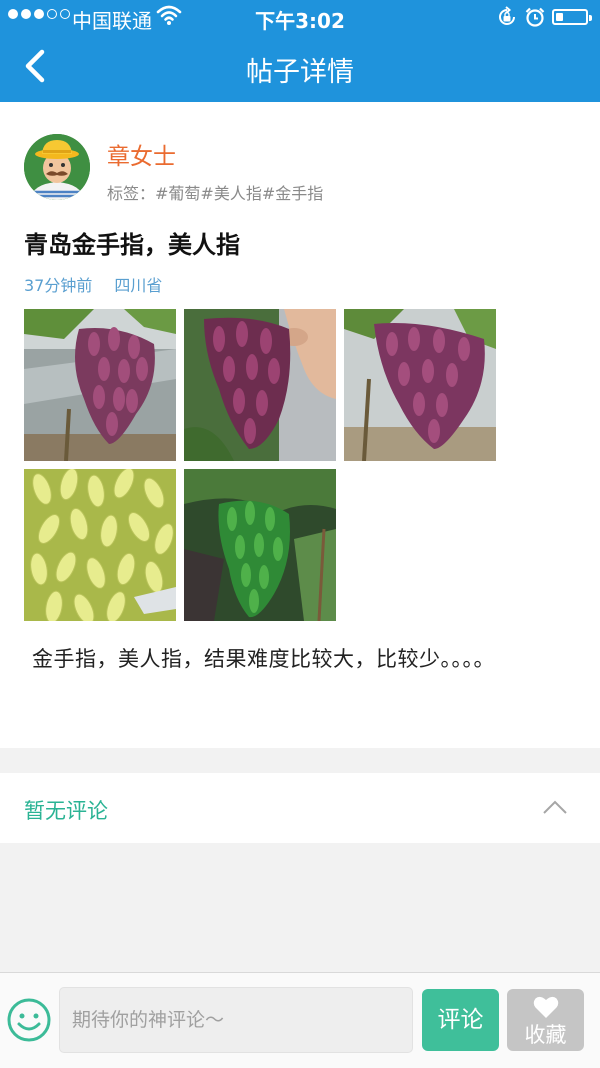 Image resolution: width=600 pixels, height=1068 pixels. I want to click on rotation-lock-icon, so click(507, 15).